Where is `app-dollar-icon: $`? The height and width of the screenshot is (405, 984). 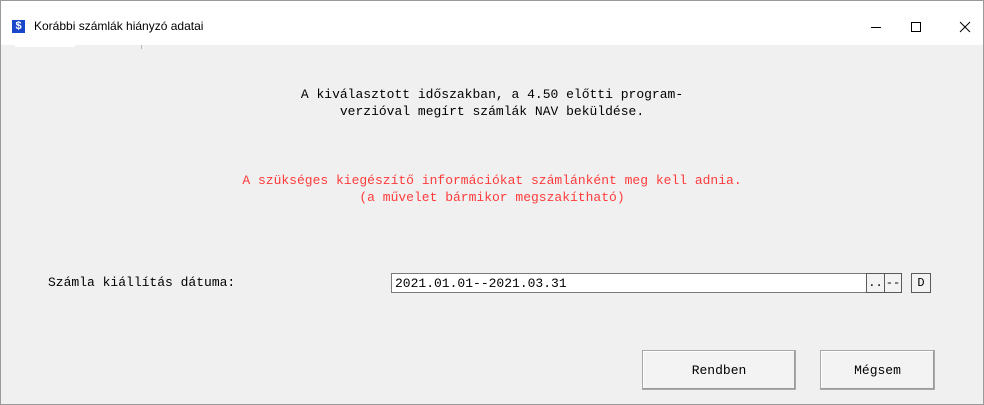
app-dollar-icon: $ is located at coordinates (18, 26).